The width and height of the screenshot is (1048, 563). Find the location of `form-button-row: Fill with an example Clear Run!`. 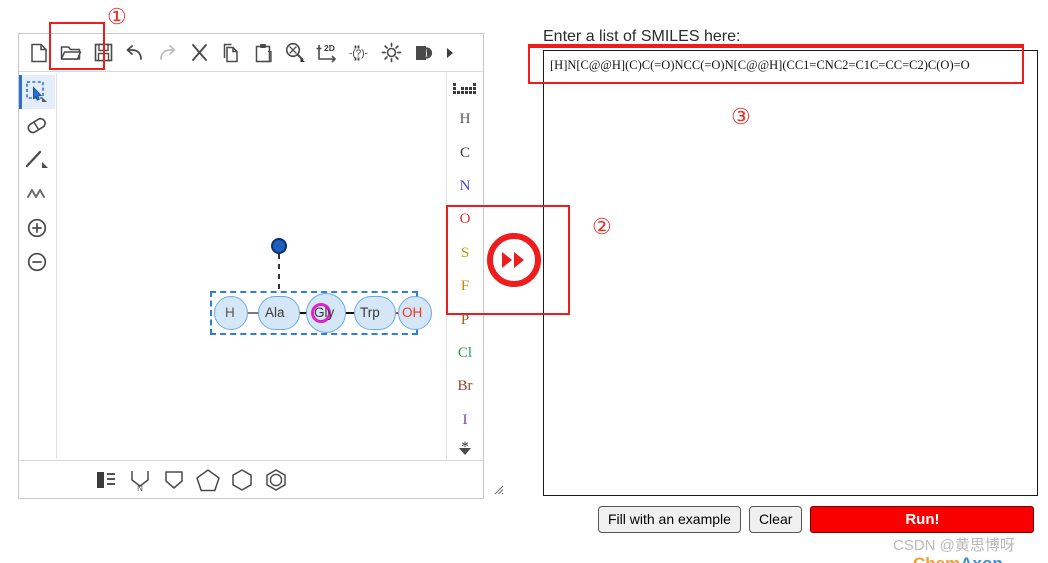

form-button-row: Fill with an example Clear Run! is located at coordinates (816, 519).